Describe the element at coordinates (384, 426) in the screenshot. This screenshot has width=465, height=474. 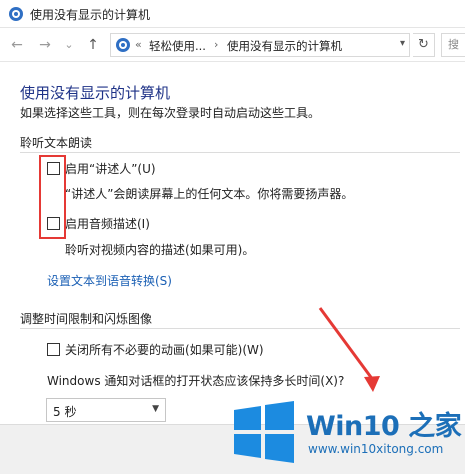
I see `watermark-brand: Win10 之家` at that location.